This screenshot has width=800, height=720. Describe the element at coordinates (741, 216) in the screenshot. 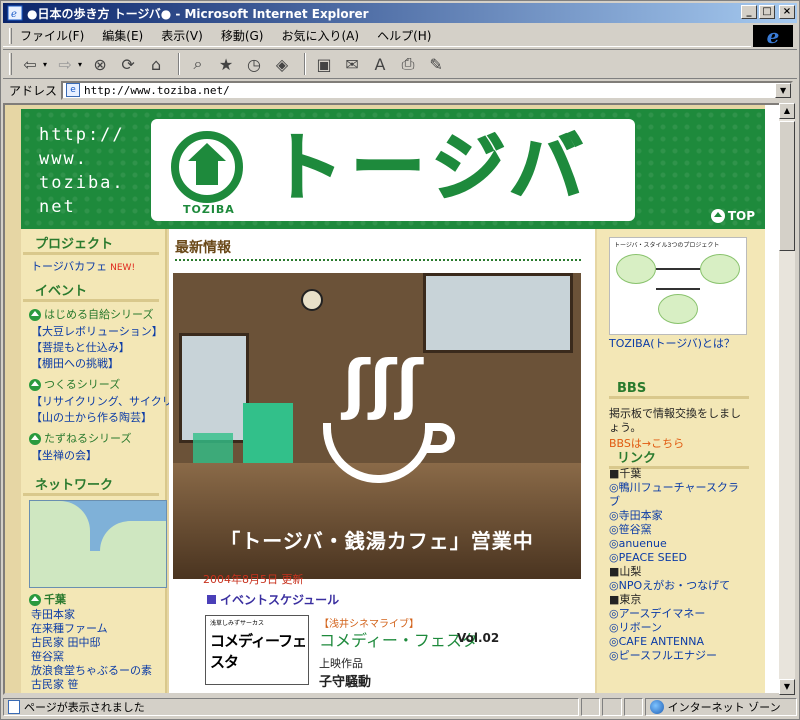

I see `top-link-label: TOP` at that location.